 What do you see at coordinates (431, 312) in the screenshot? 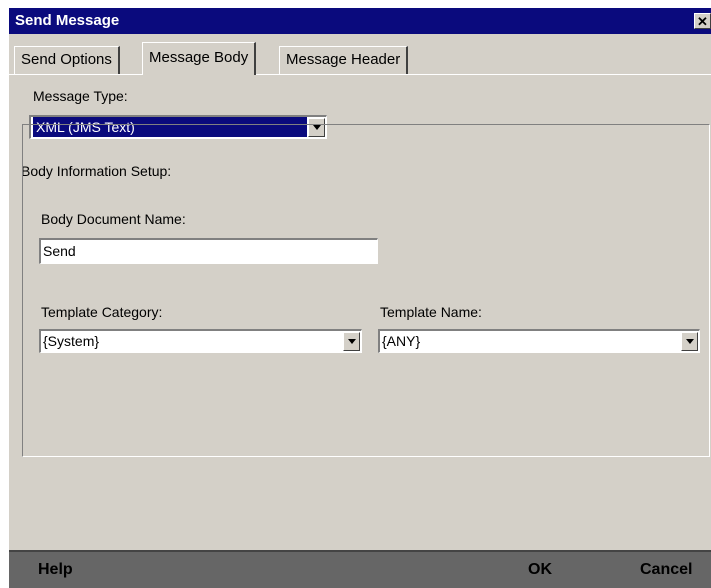
I see `template-name-label: Template Name:` at bounding box center [431, 312].